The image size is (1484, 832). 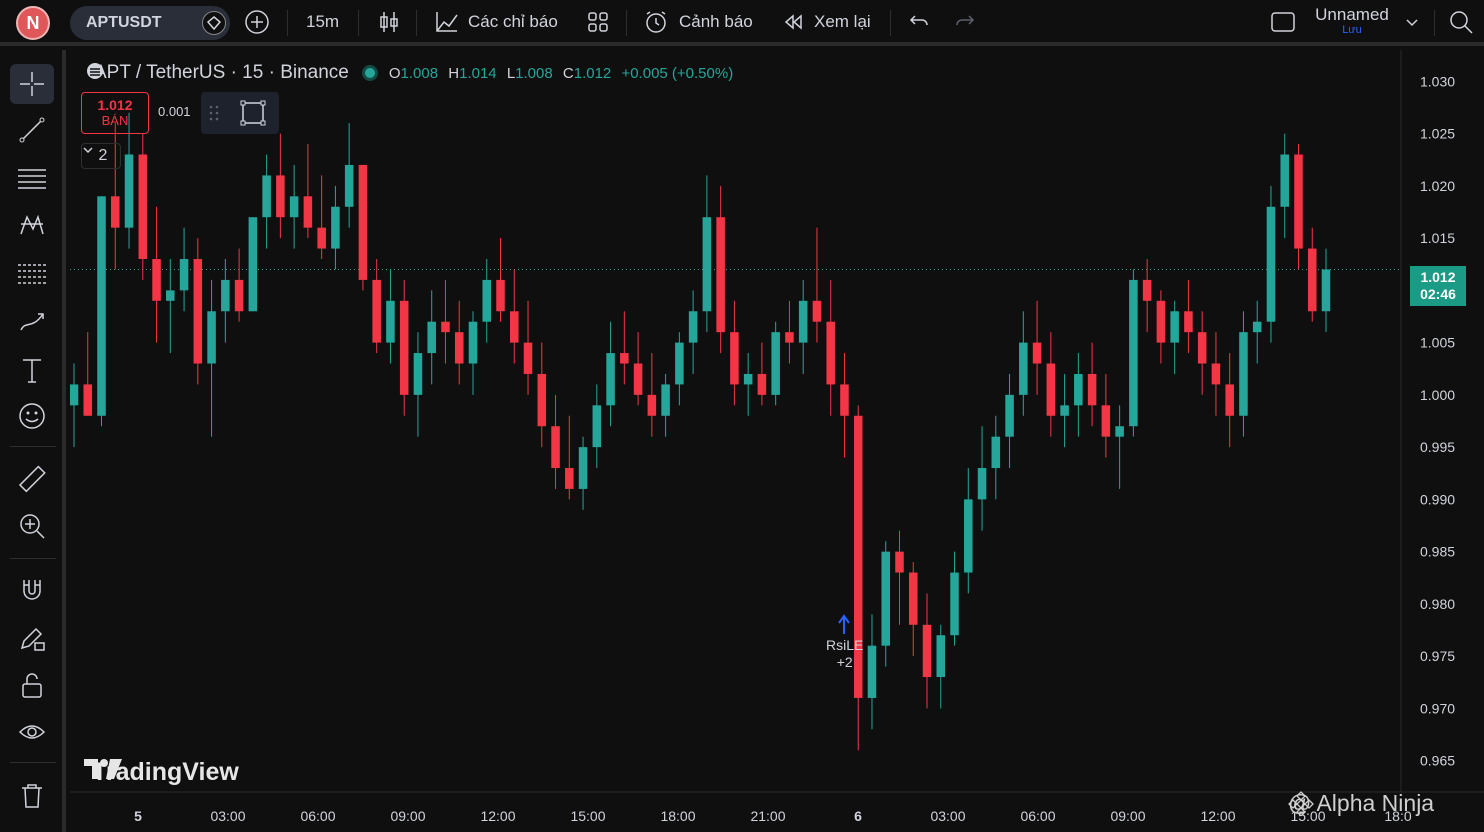 What do you see at coordinates (394, 73) in the screenshot?
I see `open-key: O` at bounding box center [394, 73].